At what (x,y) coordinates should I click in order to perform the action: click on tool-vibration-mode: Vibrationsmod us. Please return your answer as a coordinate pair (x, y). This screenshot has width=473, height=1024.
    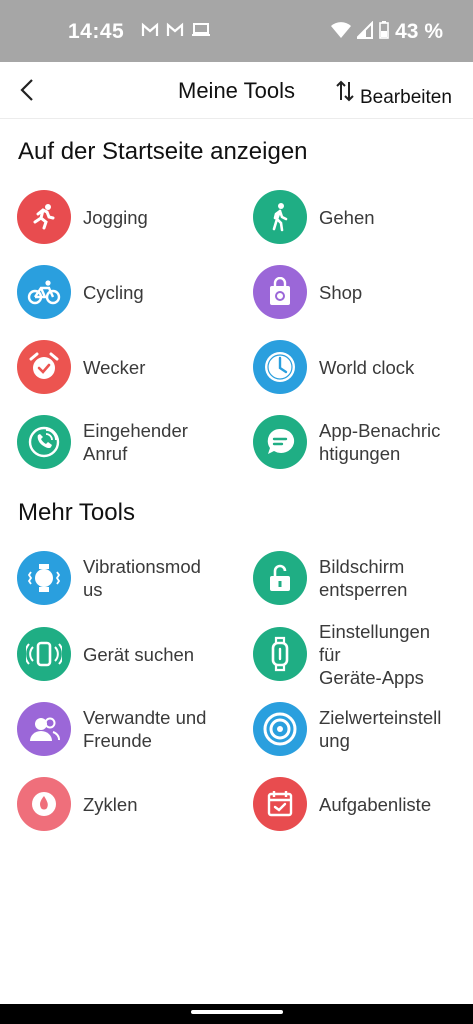
    Looking at the image, I should click on (128, 578).